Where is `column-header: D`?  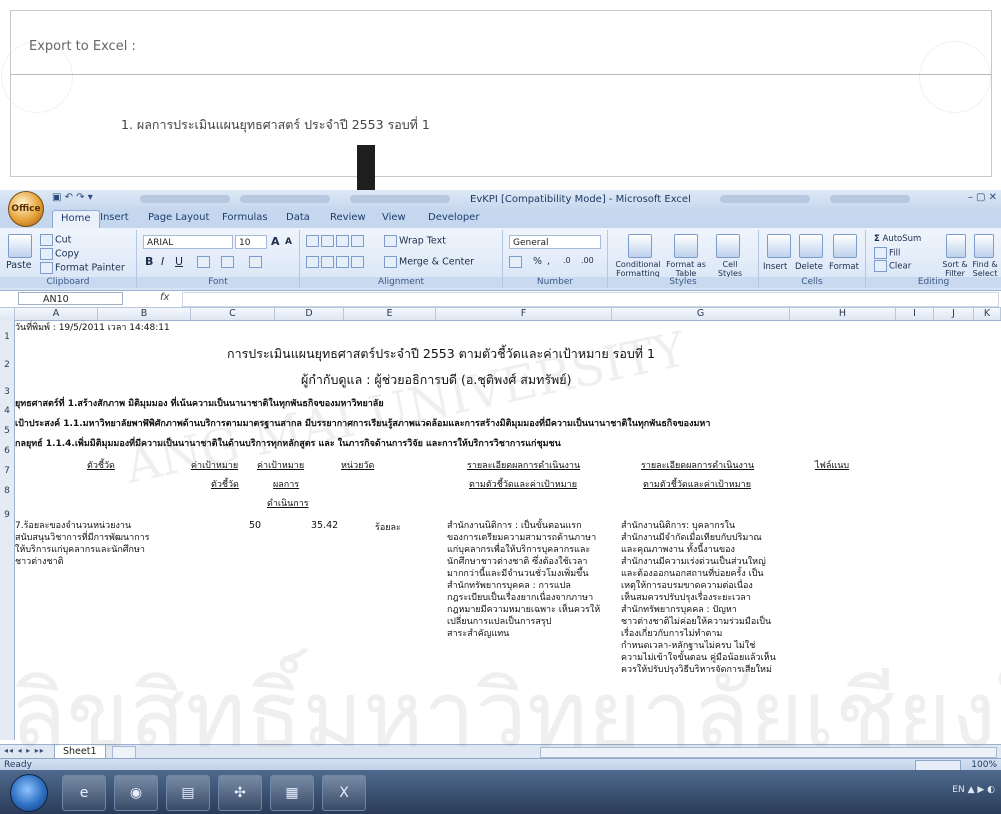 column-header: D is located at coordinates (309, 314).